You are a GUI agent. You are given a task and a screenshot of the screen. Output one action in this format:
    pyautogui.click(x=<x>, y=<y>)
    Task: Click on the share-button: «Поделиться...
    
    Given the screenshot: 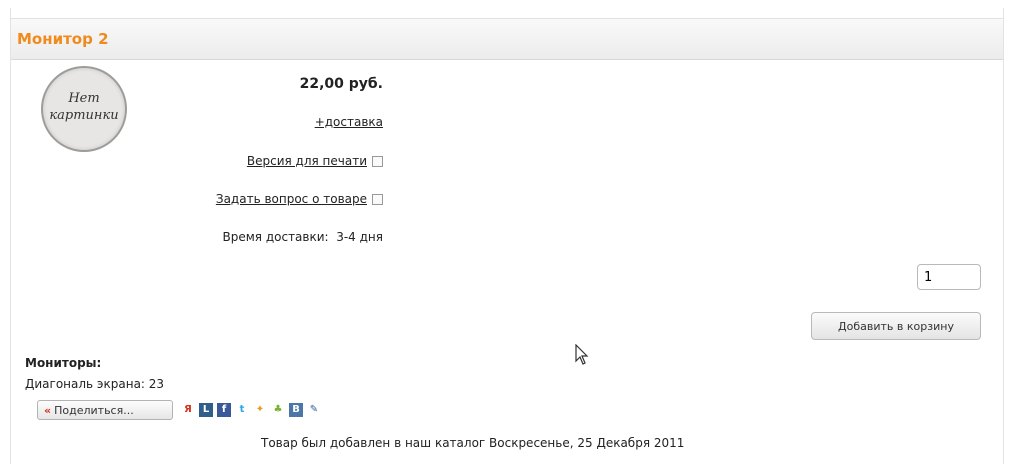 What is the action you would take?
    pyautogui.click(x=105, y=410)
    